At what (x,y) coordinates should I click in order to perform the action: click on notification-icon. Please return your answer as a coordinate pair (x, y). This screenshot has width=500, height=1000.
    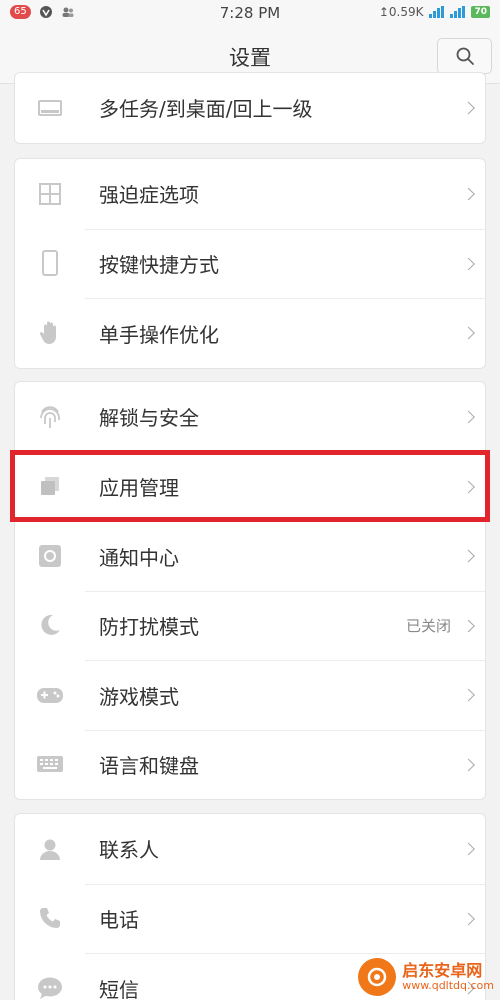
    Looking at the image, I should click on (50, 555).